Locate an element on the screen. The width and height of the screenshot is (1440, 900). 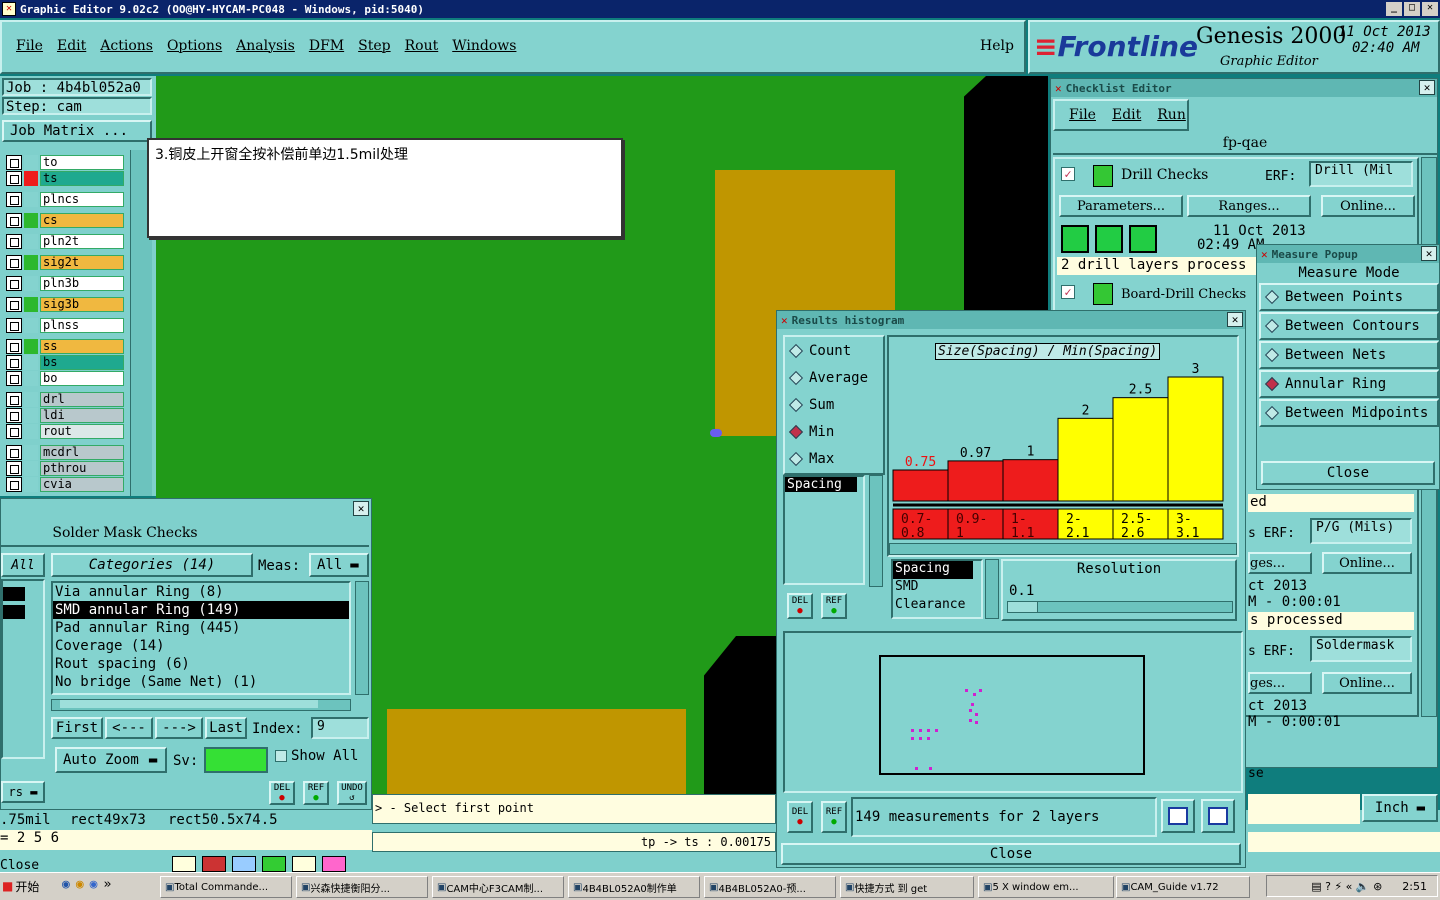
layer-name: sig2t is located at coordinates (82, 262).